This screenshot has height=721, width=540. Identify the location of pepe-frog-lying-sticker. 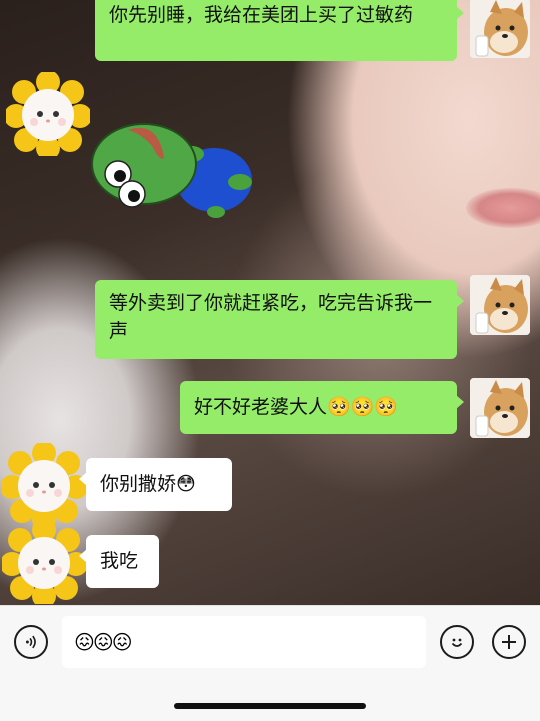
(172, 170).